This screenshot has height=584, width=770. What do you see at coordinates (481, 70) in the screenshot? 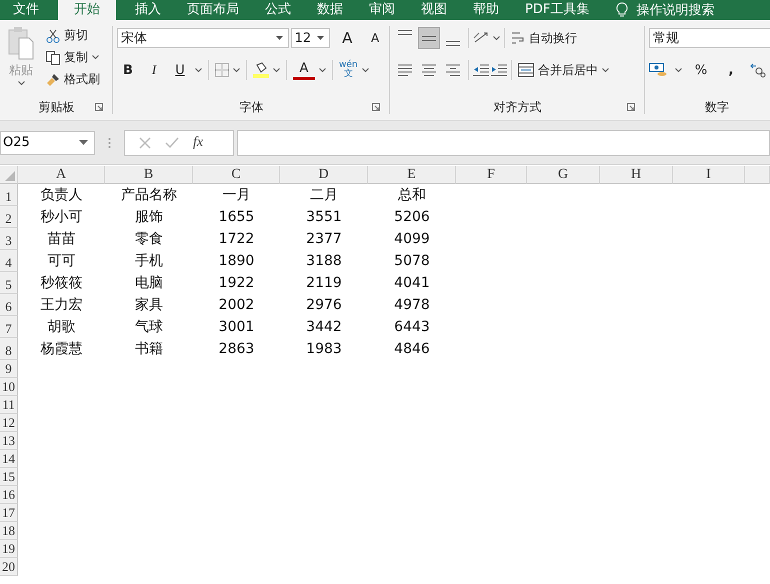
I see `decrease-indent-icon` at bounding box center [481, 70].